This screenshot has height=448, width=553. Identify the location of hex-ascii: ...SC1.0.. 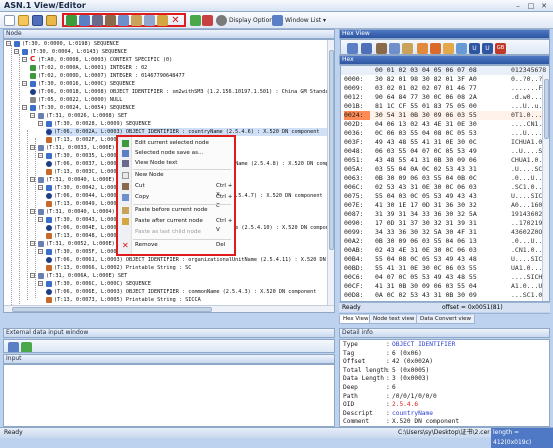
(528, 295).